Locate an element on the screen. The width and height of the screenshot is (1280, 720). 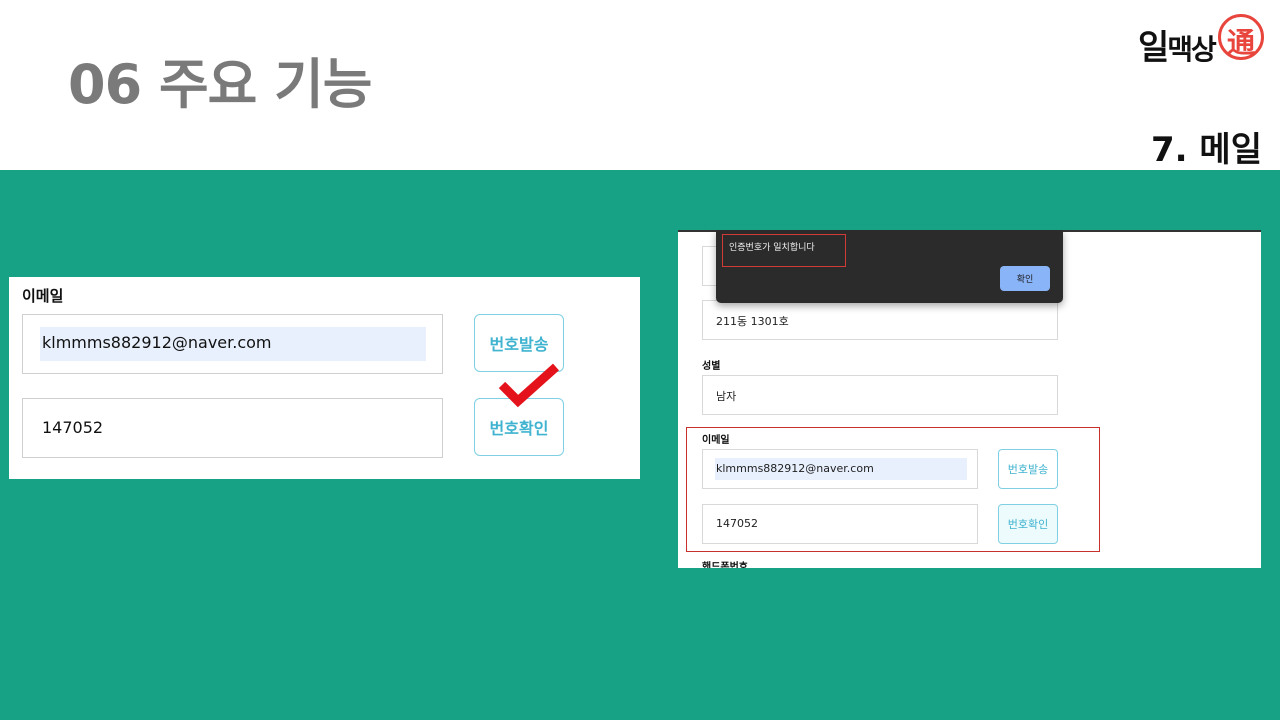
logo-text: 일맥상 is located at coordinates (1177, 48).